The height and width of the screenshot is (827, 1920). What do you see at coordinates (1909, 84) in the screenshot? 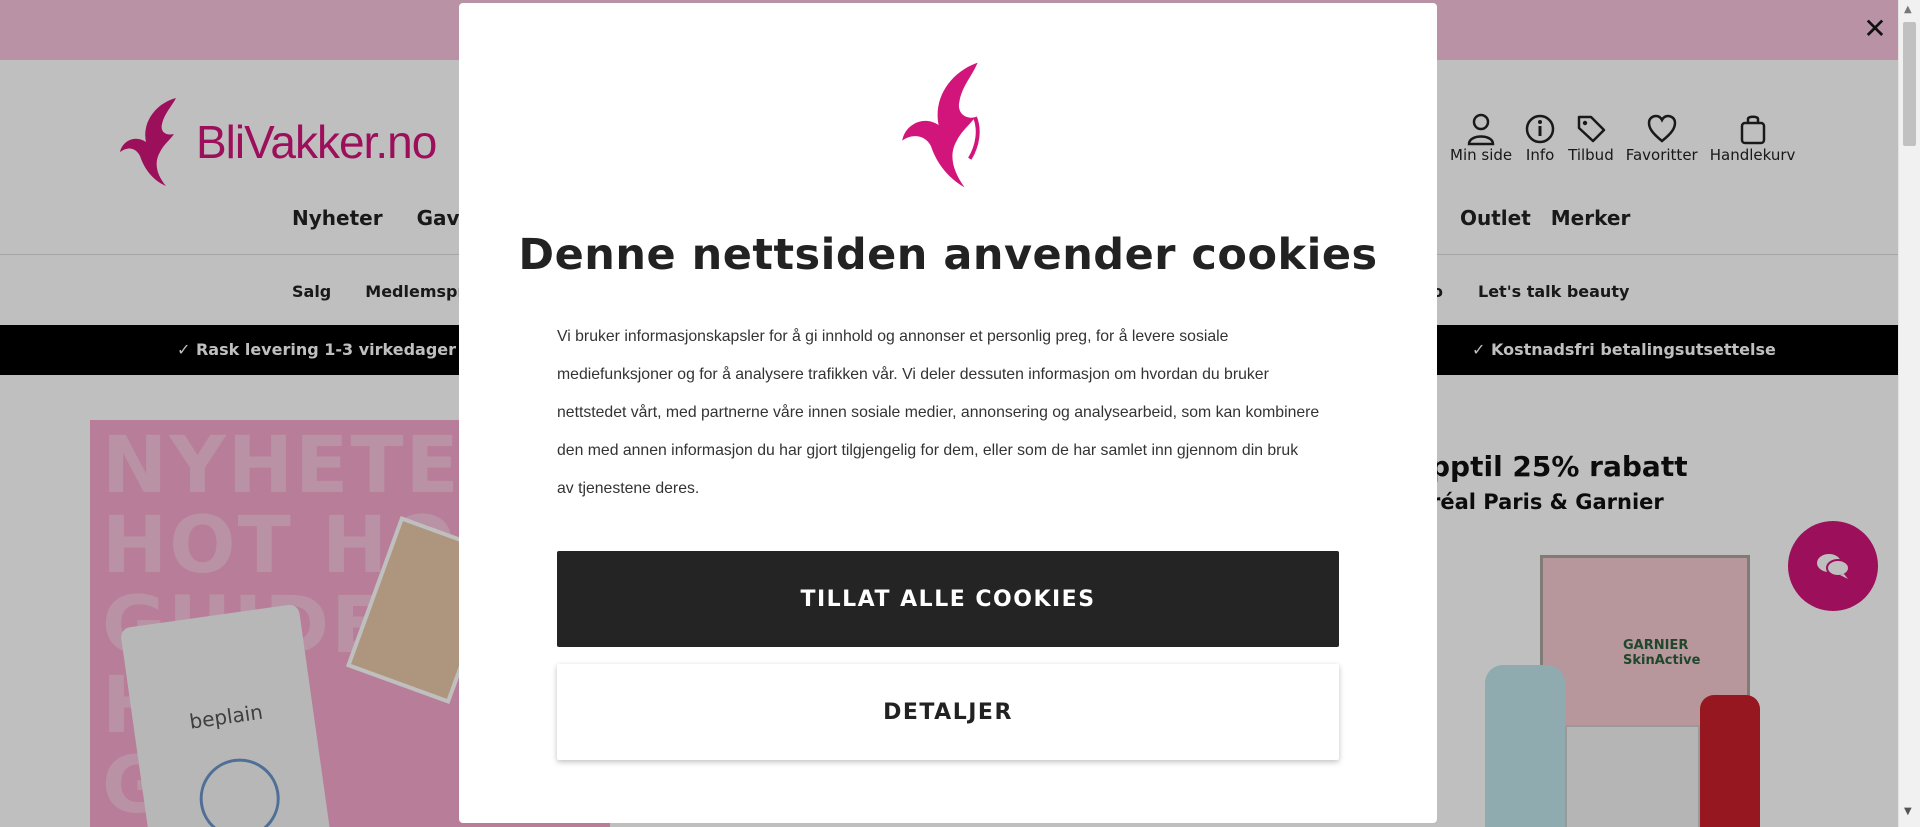
I see `scrollbar-thumb` at bounding box center [1909, 84].